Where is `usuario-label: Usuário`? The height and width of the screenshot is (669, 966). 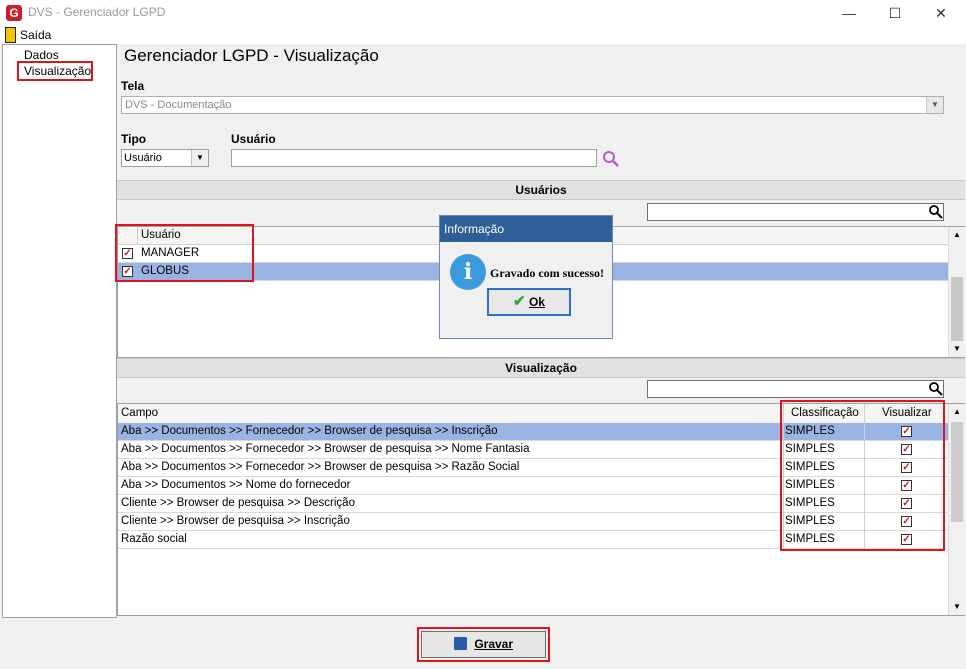 usuario-label: Usuário is located at coordinates (253, 139).